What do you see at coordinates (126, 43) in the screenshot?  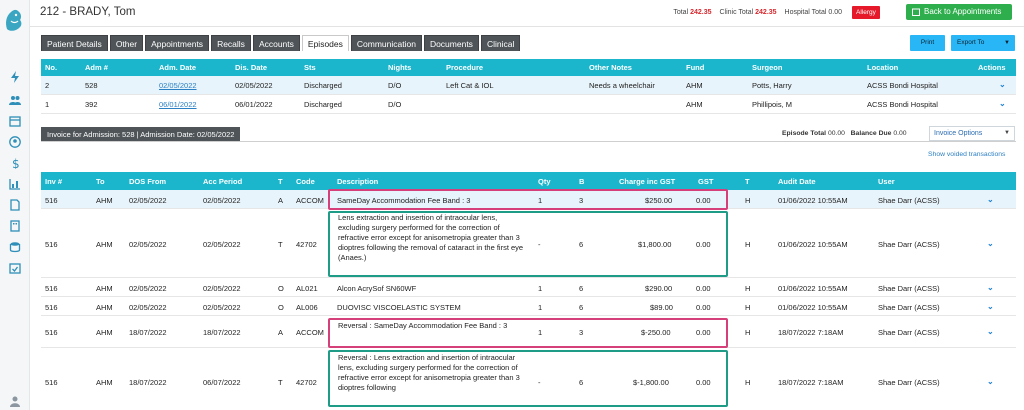 I see `tab-other: Other` at bounding box center [126, 43].